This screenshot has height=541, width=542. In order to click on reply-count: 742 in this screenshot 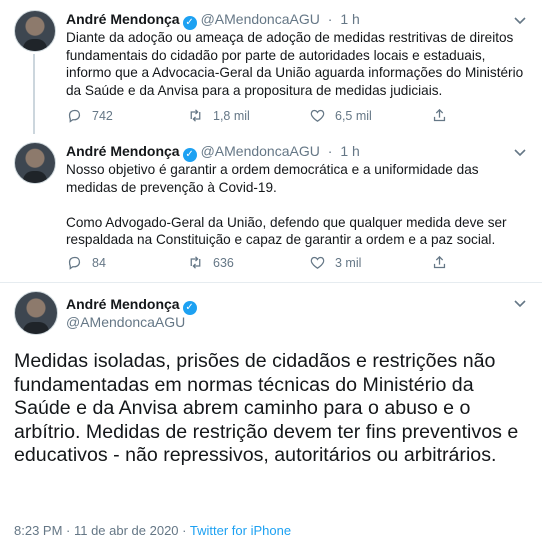, I will do `click(102, 115)`.